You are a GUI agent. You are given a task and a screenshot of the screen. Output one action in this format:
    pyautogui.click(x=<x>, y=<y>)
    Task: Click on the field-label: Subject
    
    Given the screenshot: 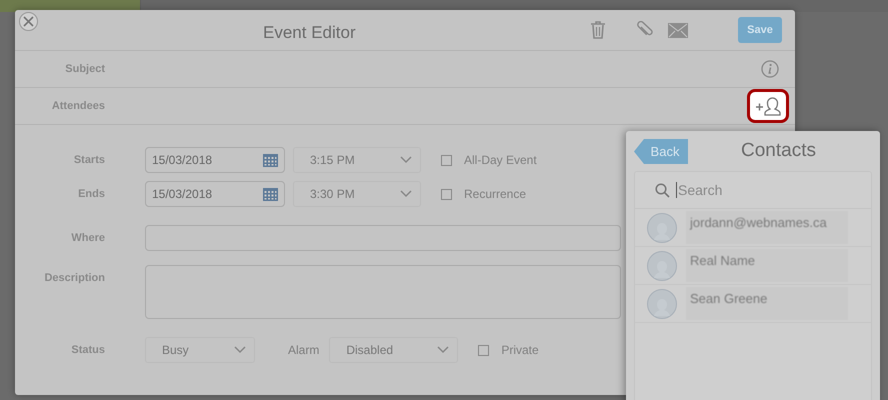 What is the action you would take?
    pyautogui.click(x=84, y=69)
    